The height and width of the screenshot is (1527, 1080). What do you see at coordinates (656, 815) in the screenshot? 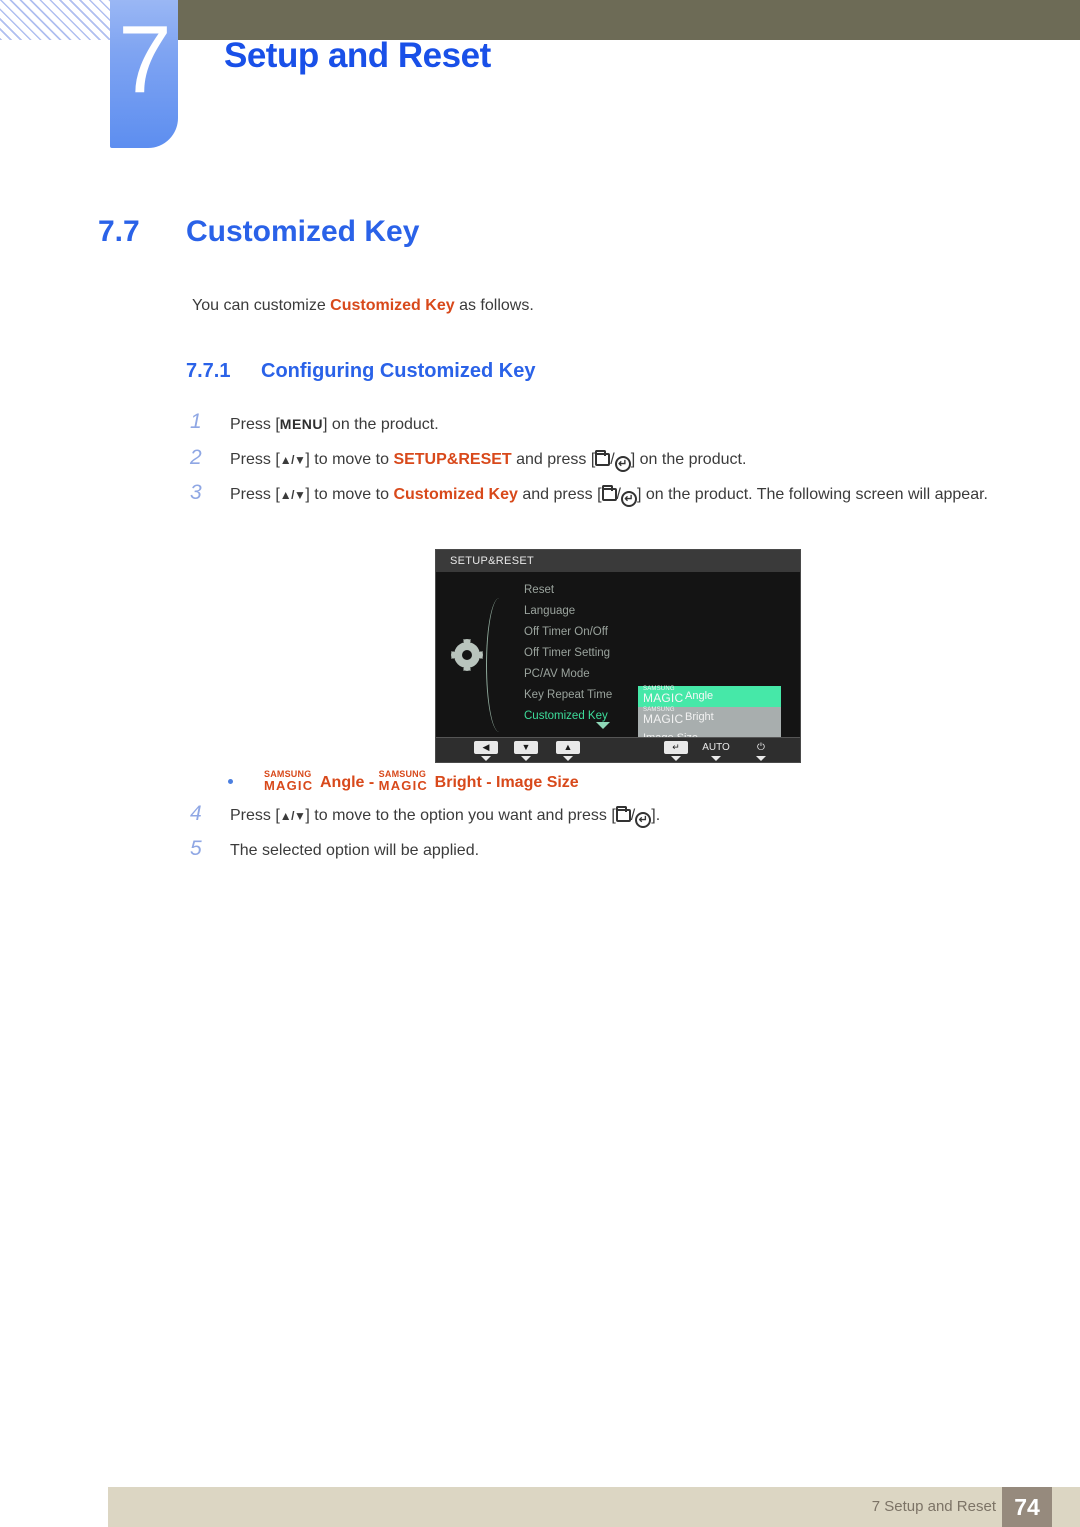
I see `step-text-end: ].` at bounding box center [656, 815].